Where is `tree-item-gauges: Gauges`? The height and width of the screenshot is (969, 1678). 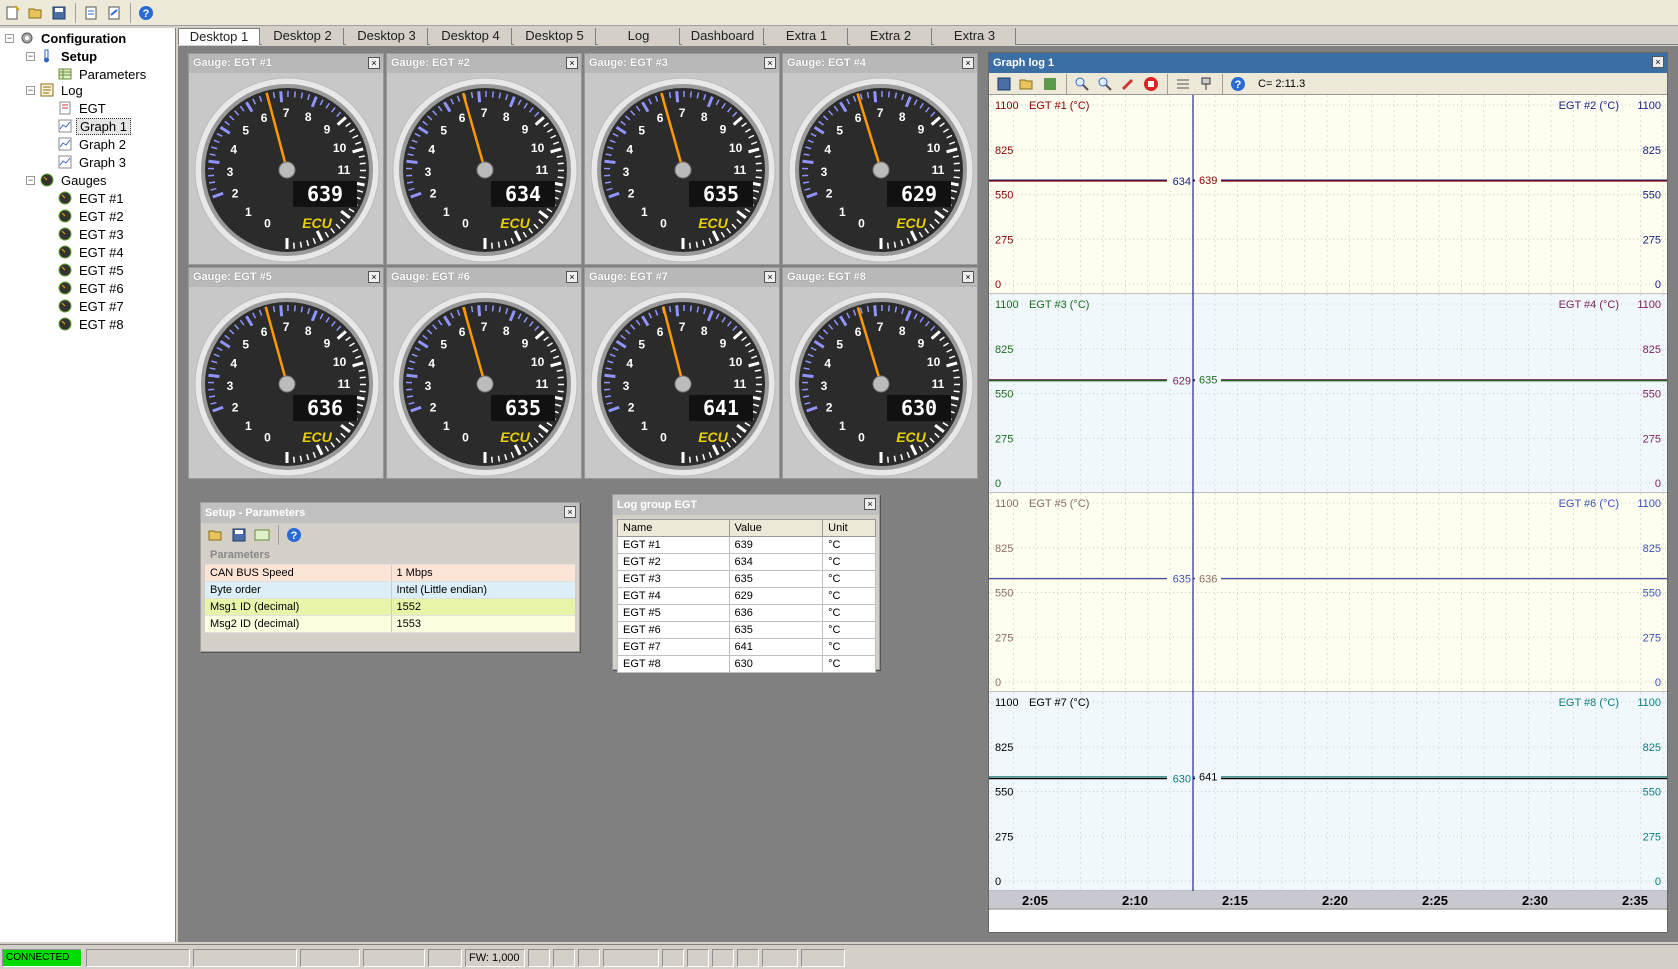 tree-item-gauges: Gauges is located at coordinates (75, 180).